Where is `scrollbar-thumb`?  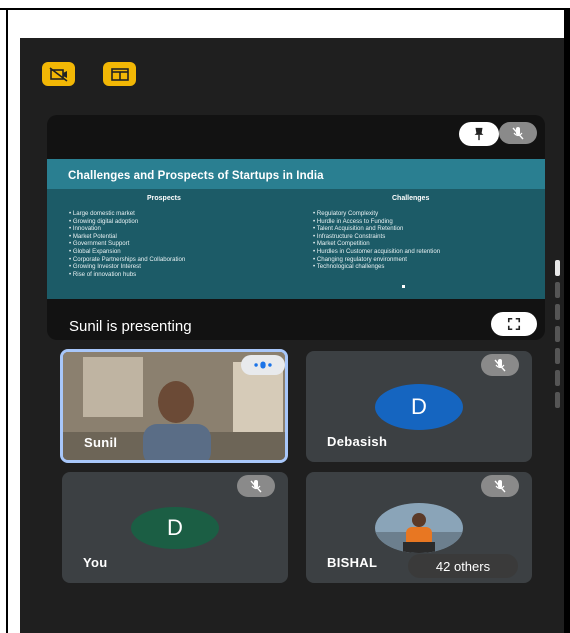 scrollbar-thumb is located at coordinates (557, 268).